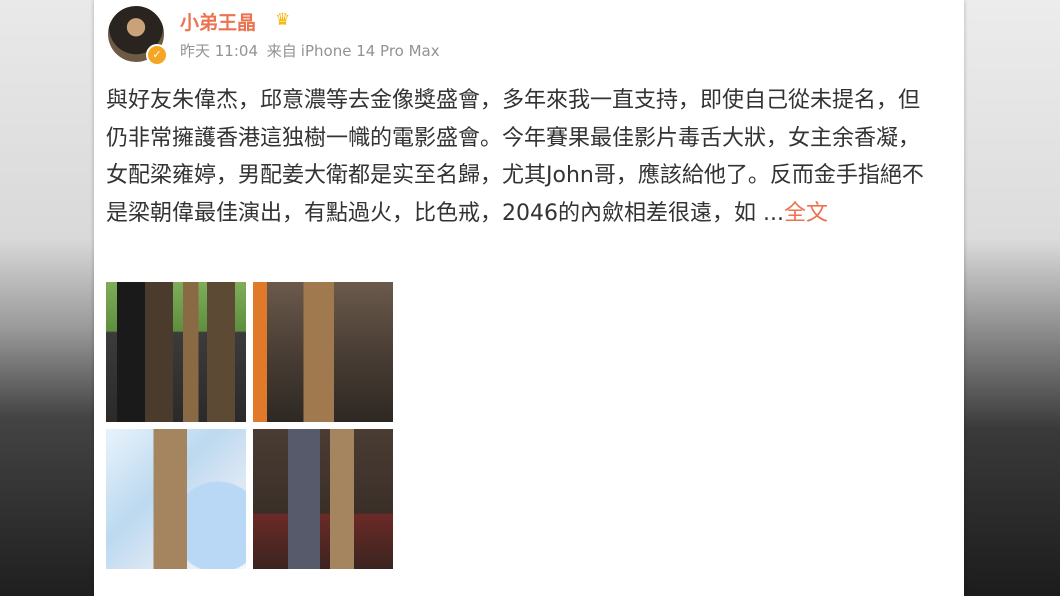 Image resolution: width=1060 pixels, height=596 pixels. What do you see at coordinates (806, 213) in the screenshot?
I see `read-more-link: 全文` at bounding box center [806, 213].